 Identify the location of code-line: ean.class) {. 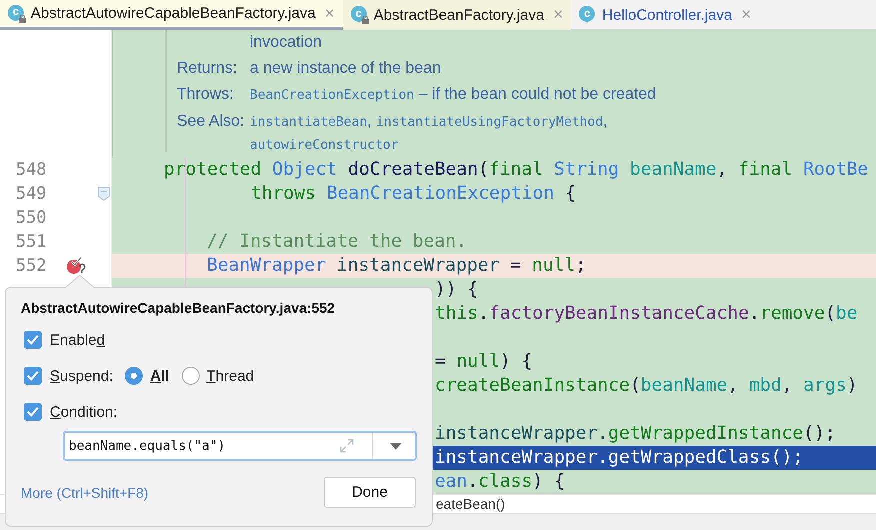
(500, 482).